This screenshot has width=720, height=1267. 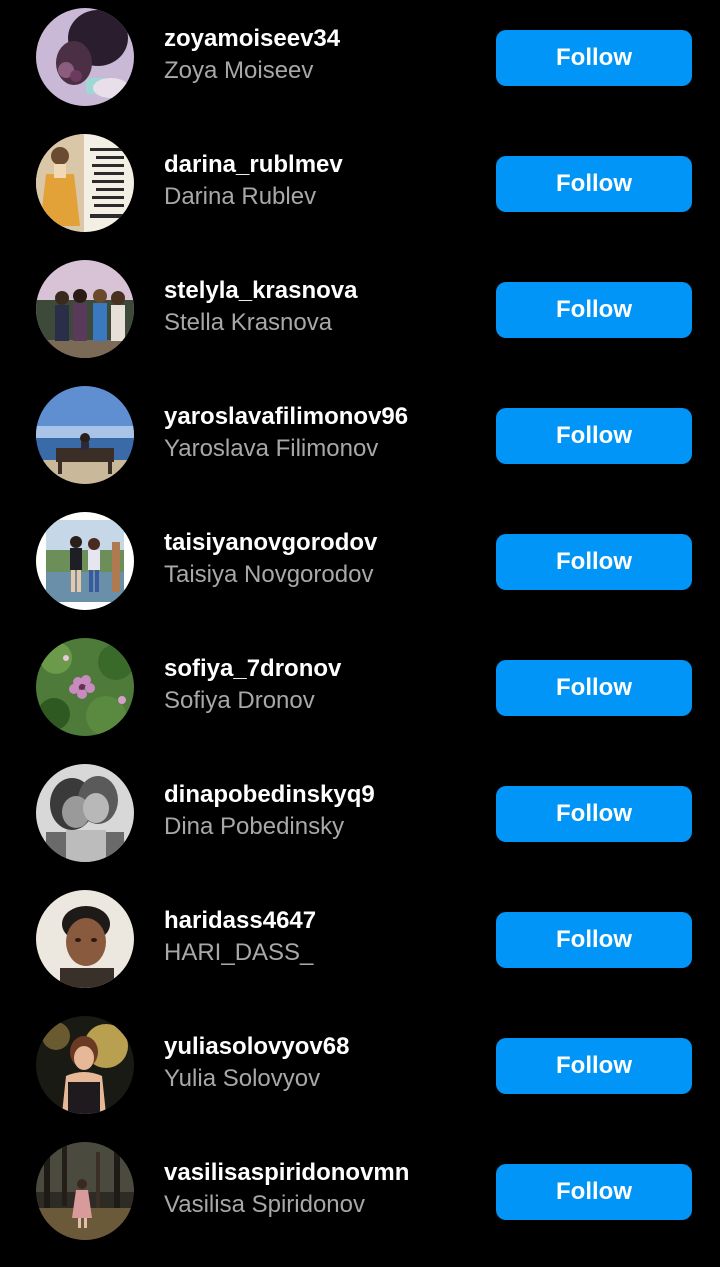 I want to click on username: sofiya_7dronov, so click(x=324, y=669).